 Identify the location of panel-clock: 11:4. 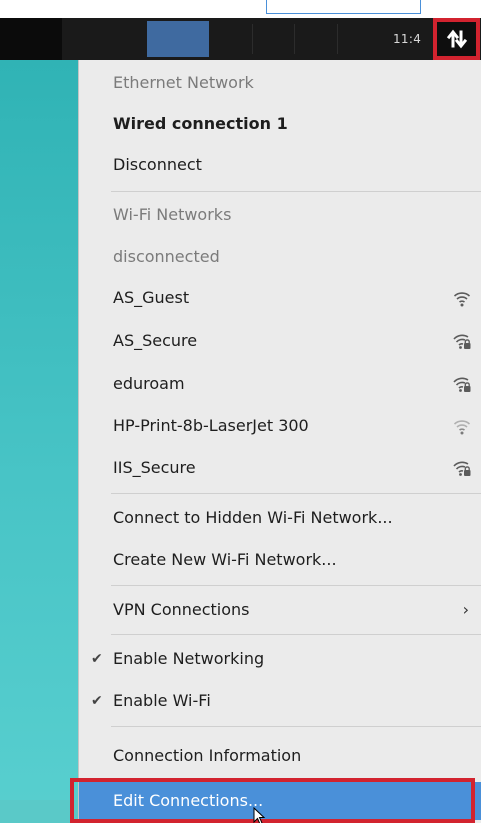
(407, 39).